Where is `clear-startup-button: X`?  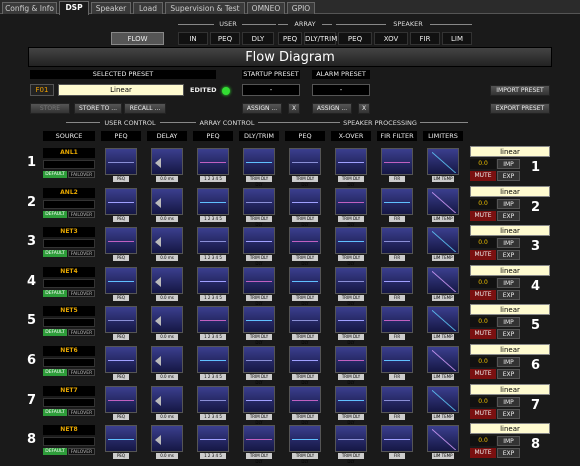
clear-startup-button: X is located at coordinates (294, 108).